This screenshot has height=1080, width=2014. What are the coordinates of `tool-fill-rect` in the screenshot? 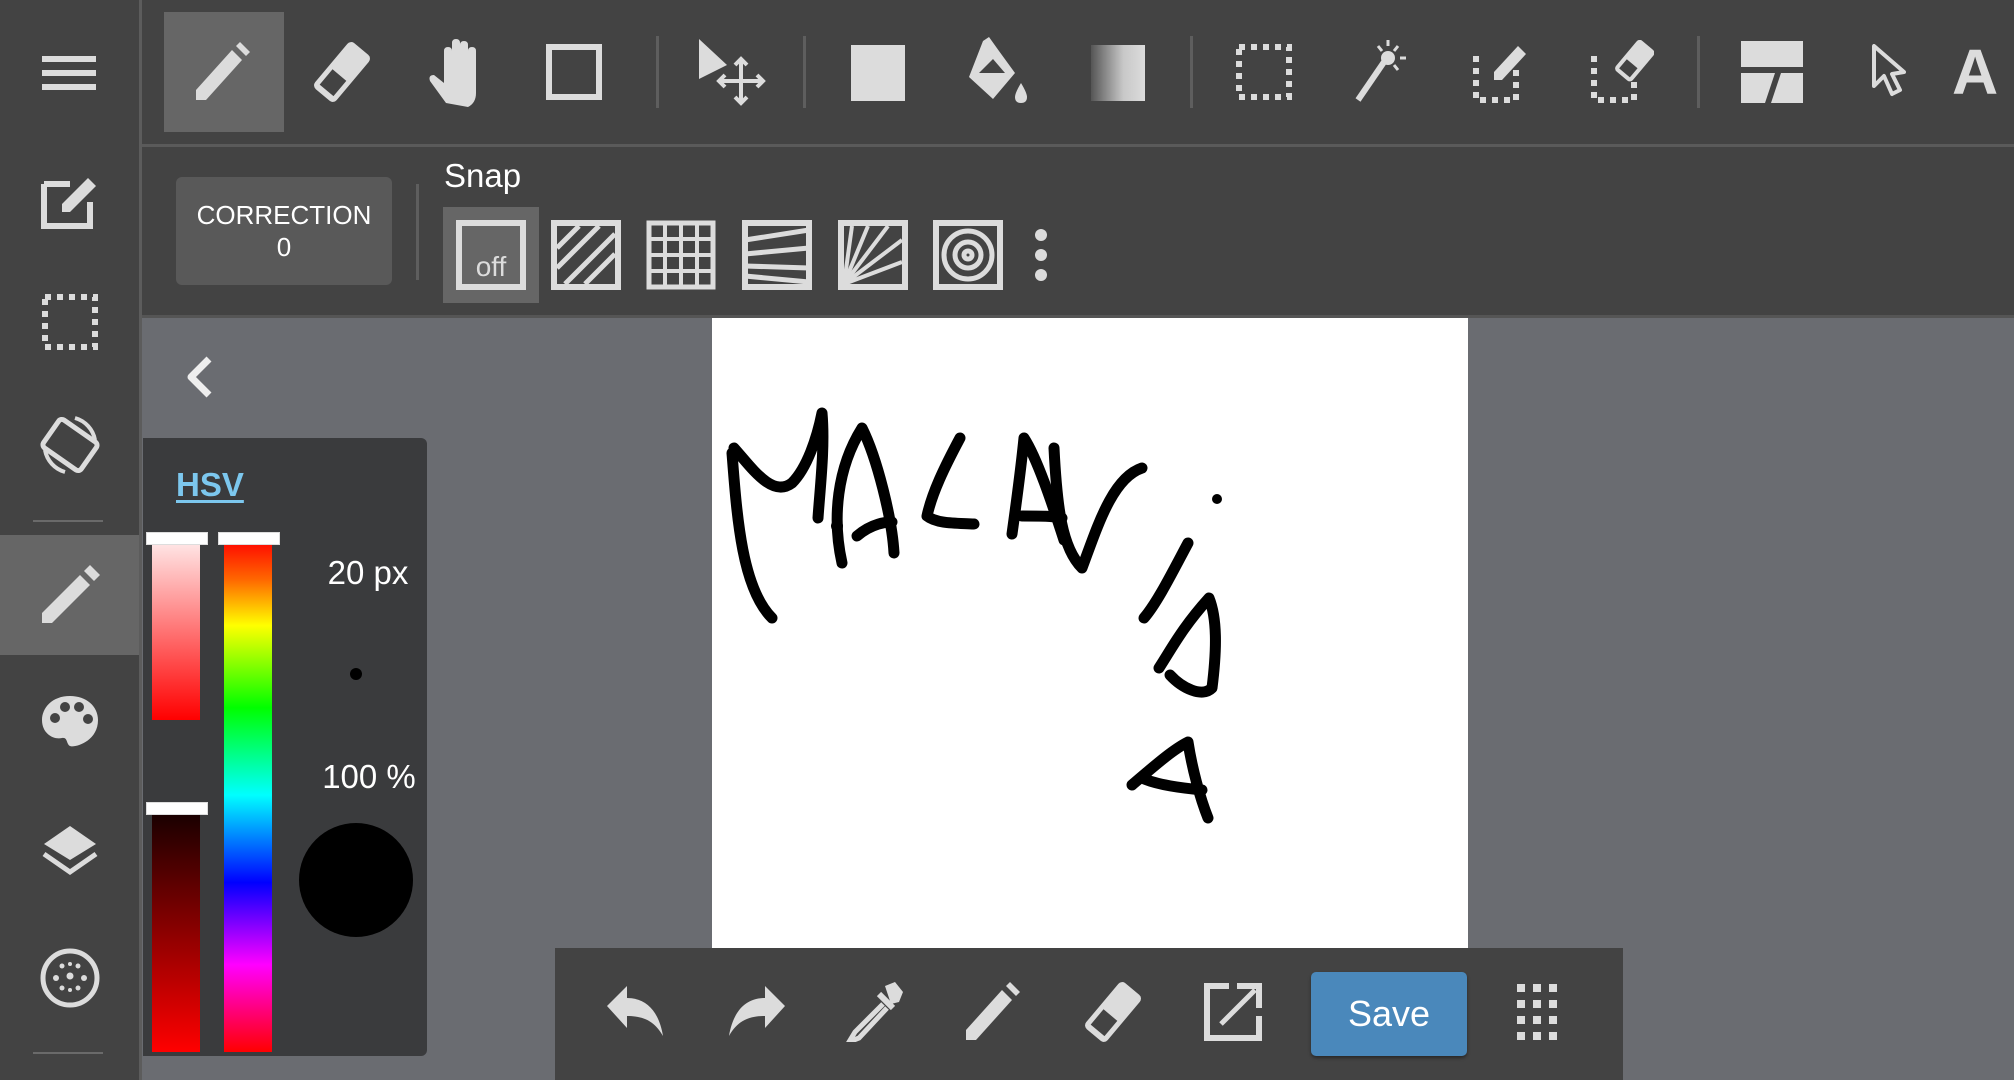 It's located at (878, 72).